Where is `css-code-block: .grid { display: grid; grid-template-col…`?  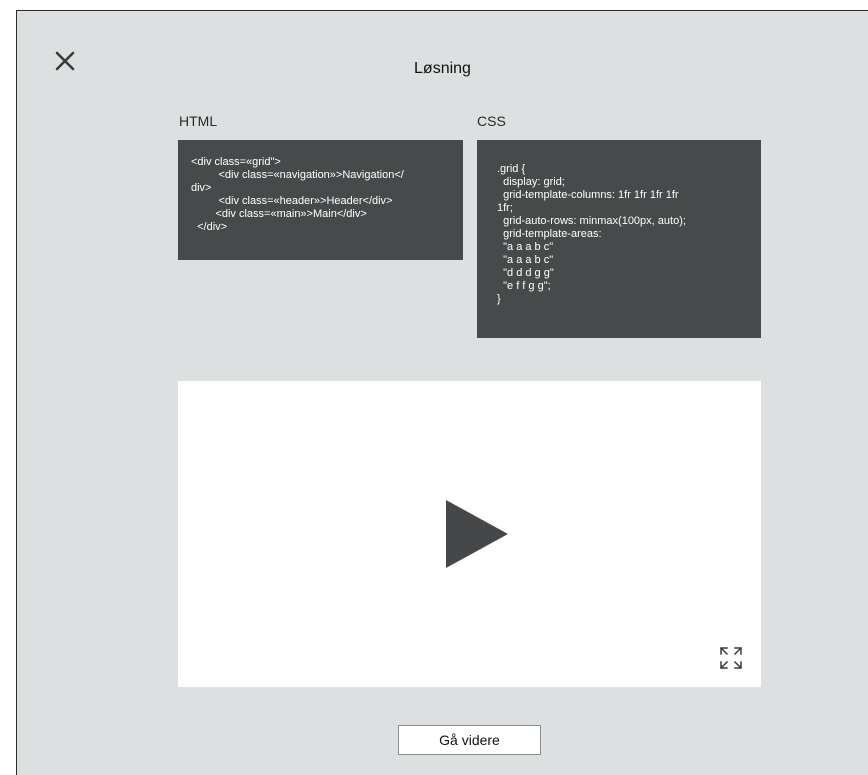
css-code-block: .grid { display: grid; grid-template-col… is located at coordinates (619, 239).